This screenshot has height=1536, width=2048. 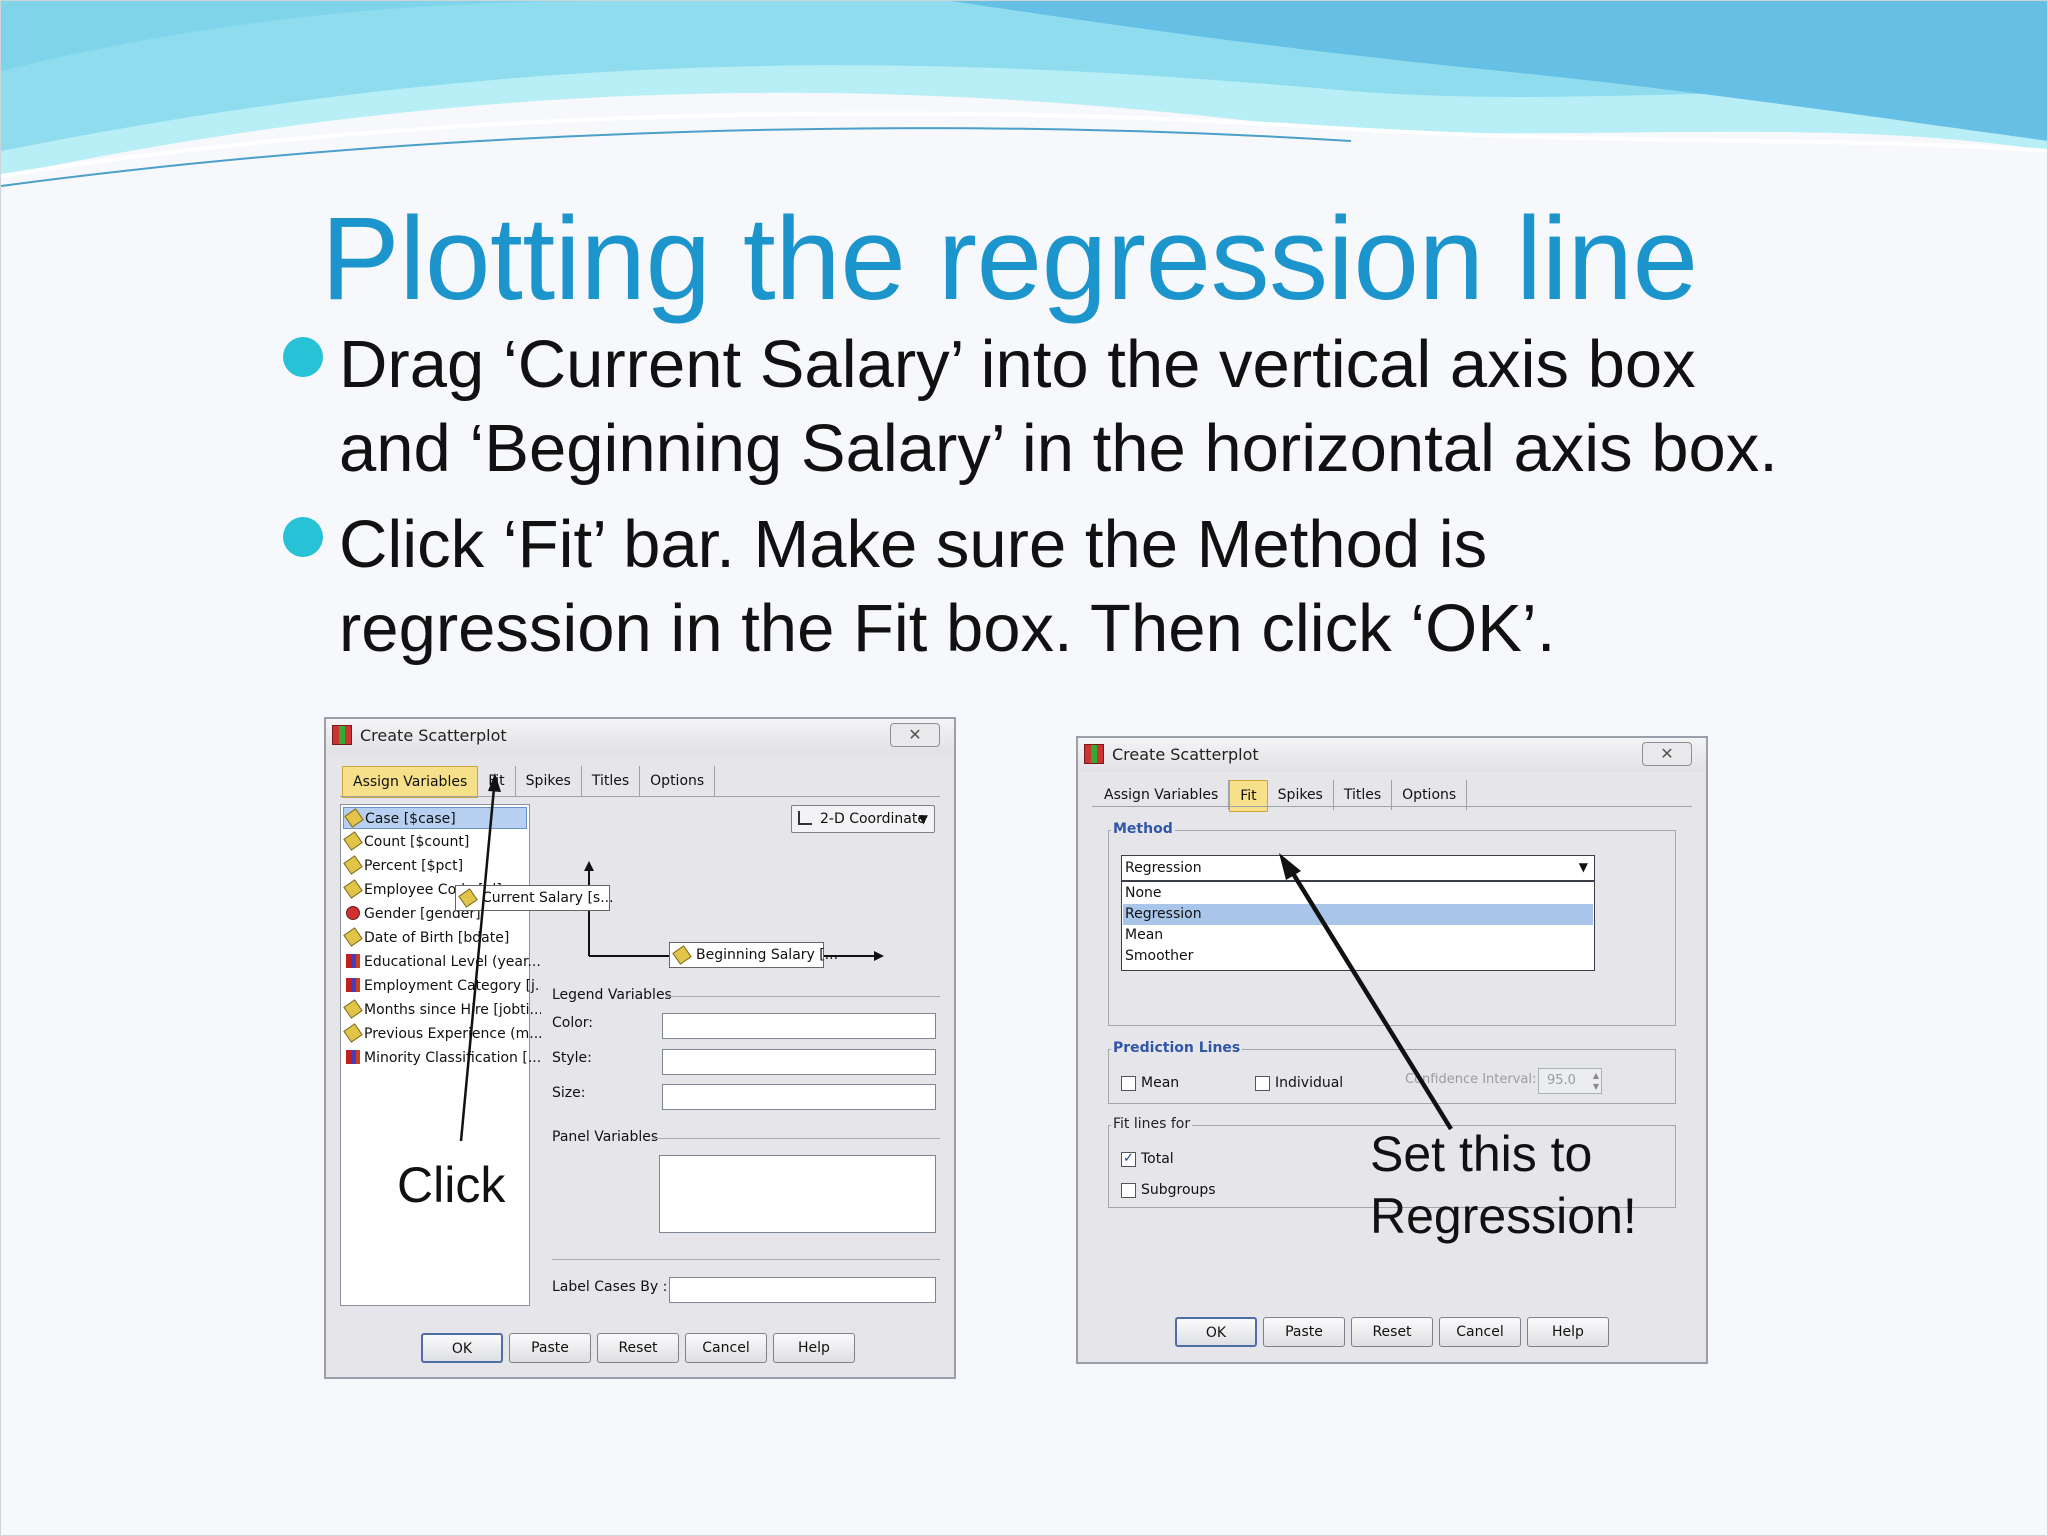 What do you see at coordinates (1503, 1216) in the screenshot?
I see `annotation-line: Regression!` at bounding box center [1503, 1216].